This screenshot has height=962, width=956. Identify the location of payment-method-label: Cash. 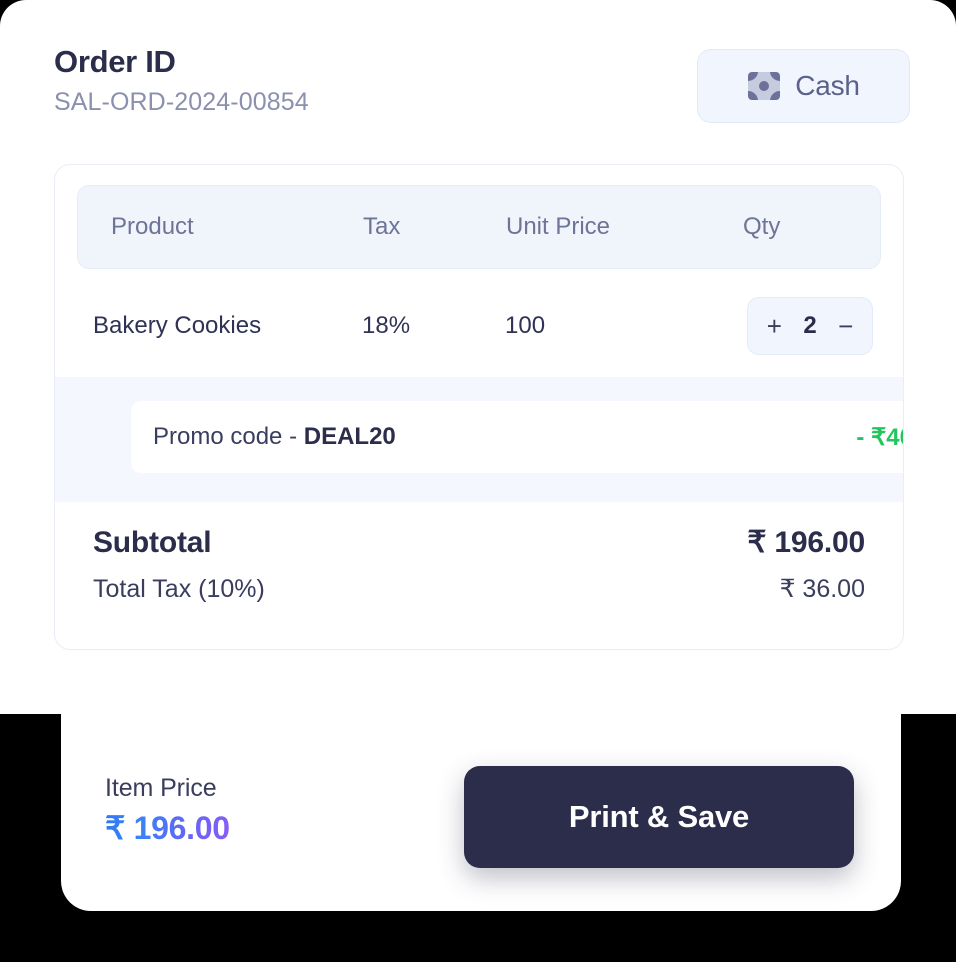
(827, 85).